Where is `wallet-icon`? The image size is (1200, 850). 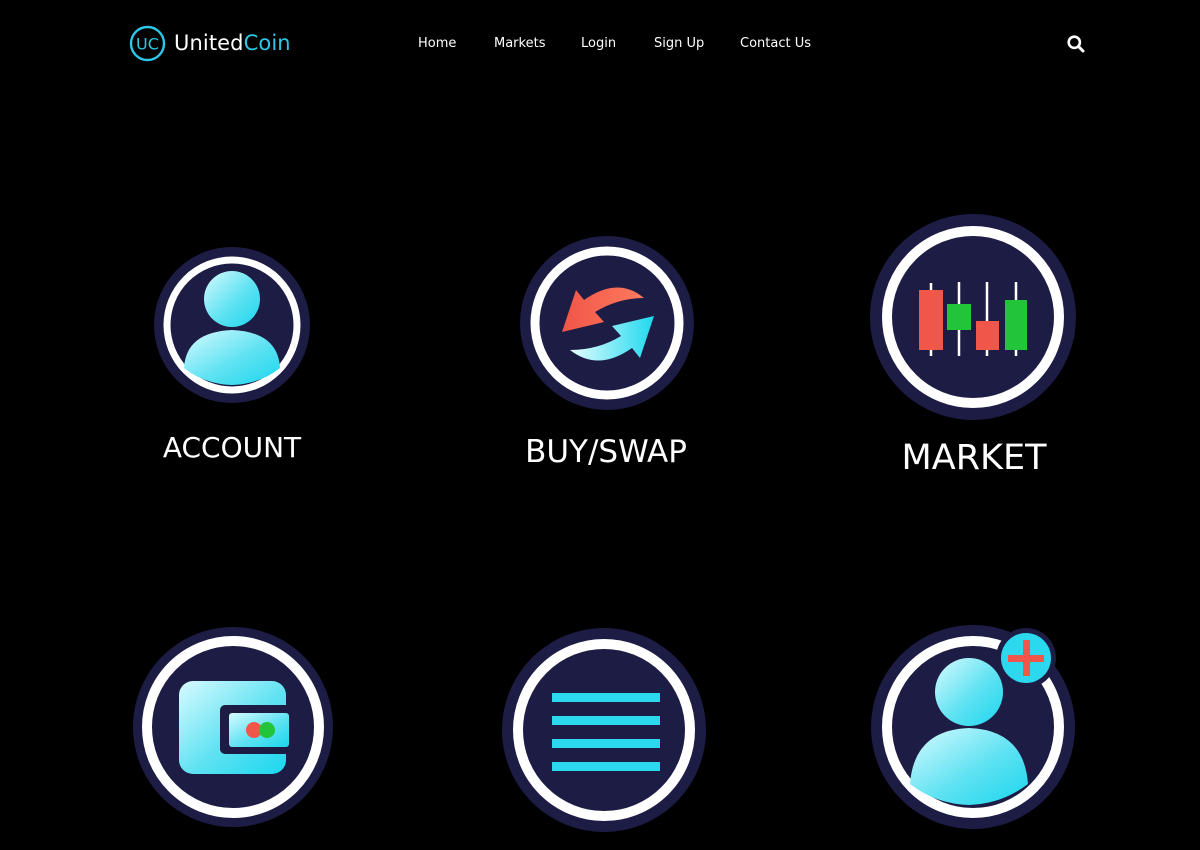 wallet-icon is located at coordinates (233, 727).